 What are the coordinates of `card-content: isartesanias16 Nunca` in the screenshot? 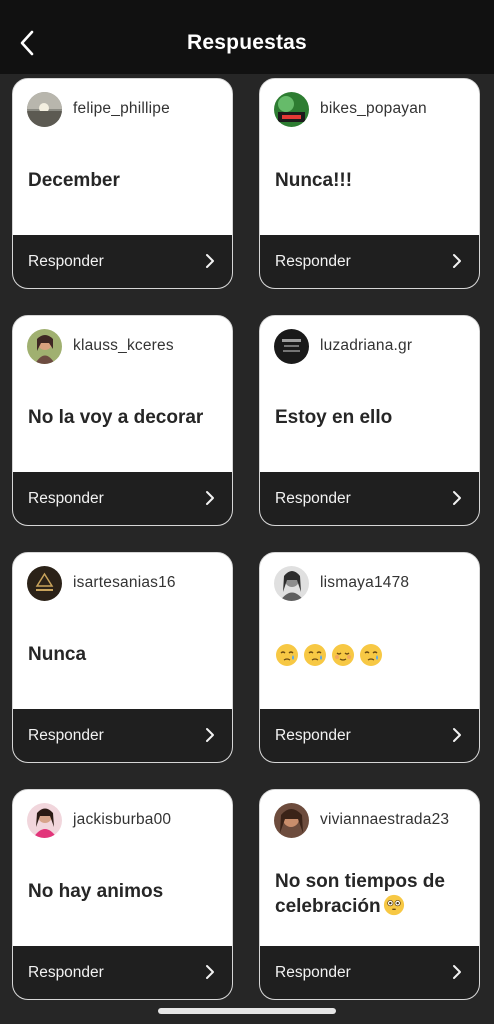 It's located at (122, 632).